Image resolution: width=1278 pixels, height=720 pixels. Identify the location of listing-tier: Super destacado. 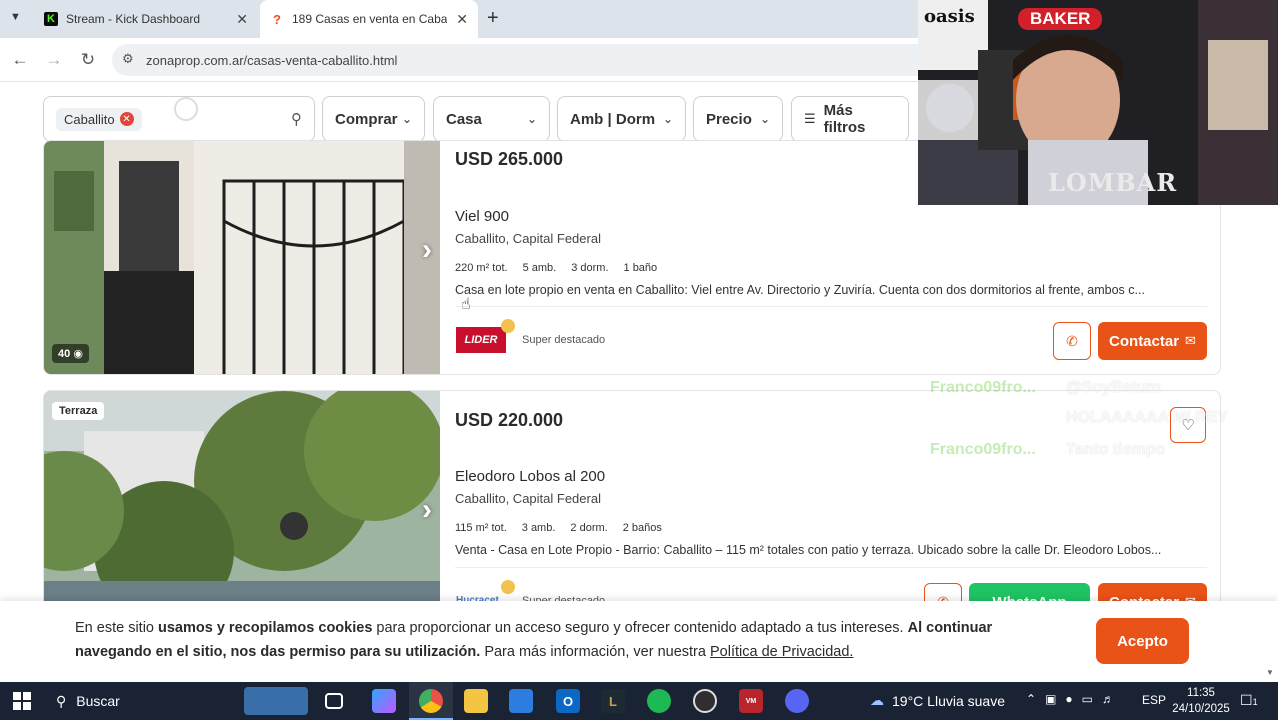
(564, 340).